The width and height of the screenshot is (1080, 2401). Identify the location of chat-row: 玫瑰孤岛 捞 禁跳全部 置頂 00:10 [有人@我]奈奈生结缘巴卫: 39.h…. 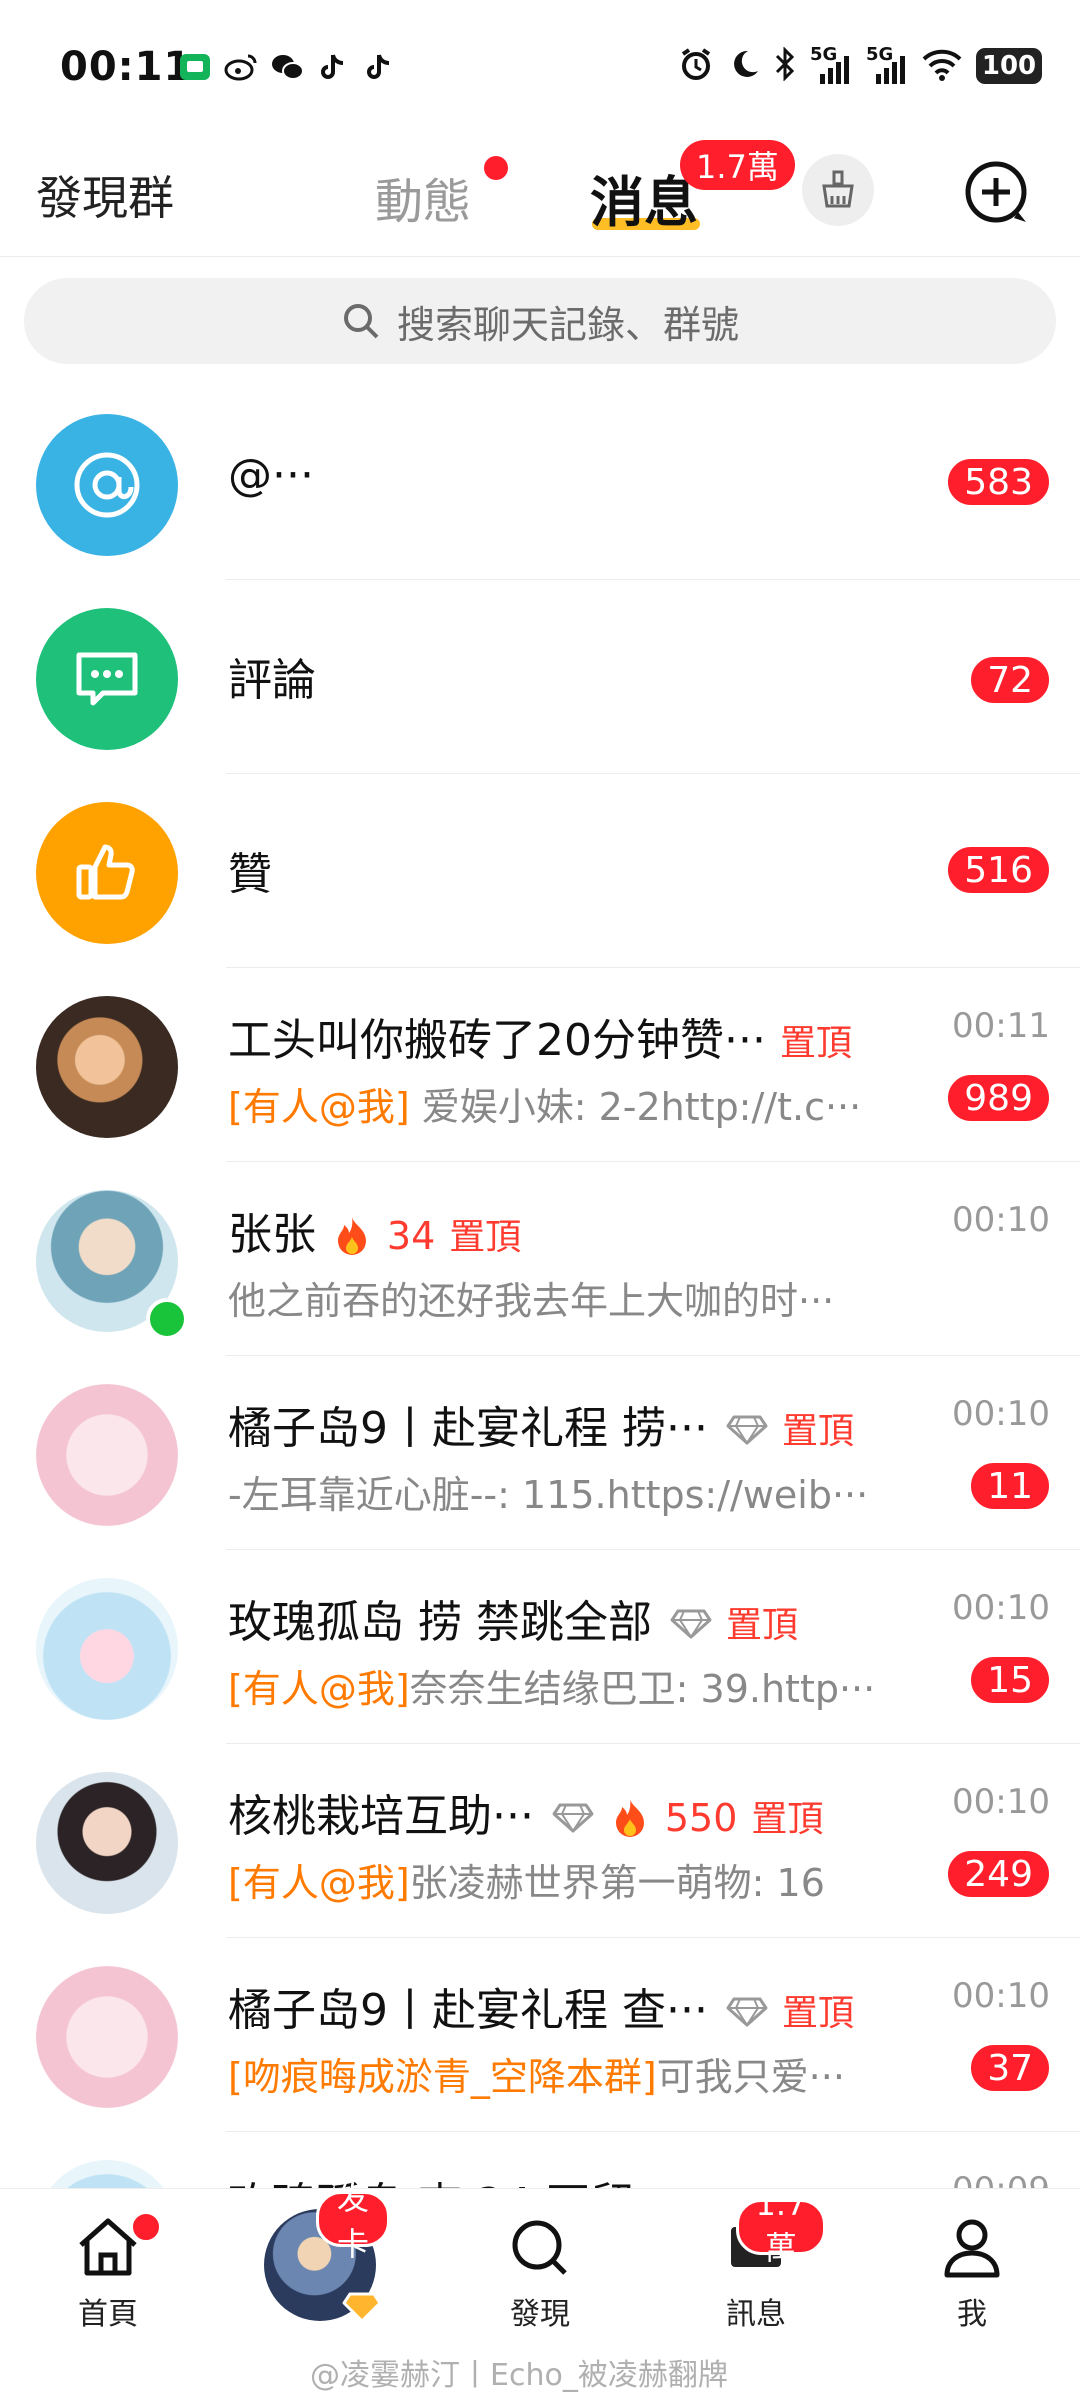
(540, 1647).